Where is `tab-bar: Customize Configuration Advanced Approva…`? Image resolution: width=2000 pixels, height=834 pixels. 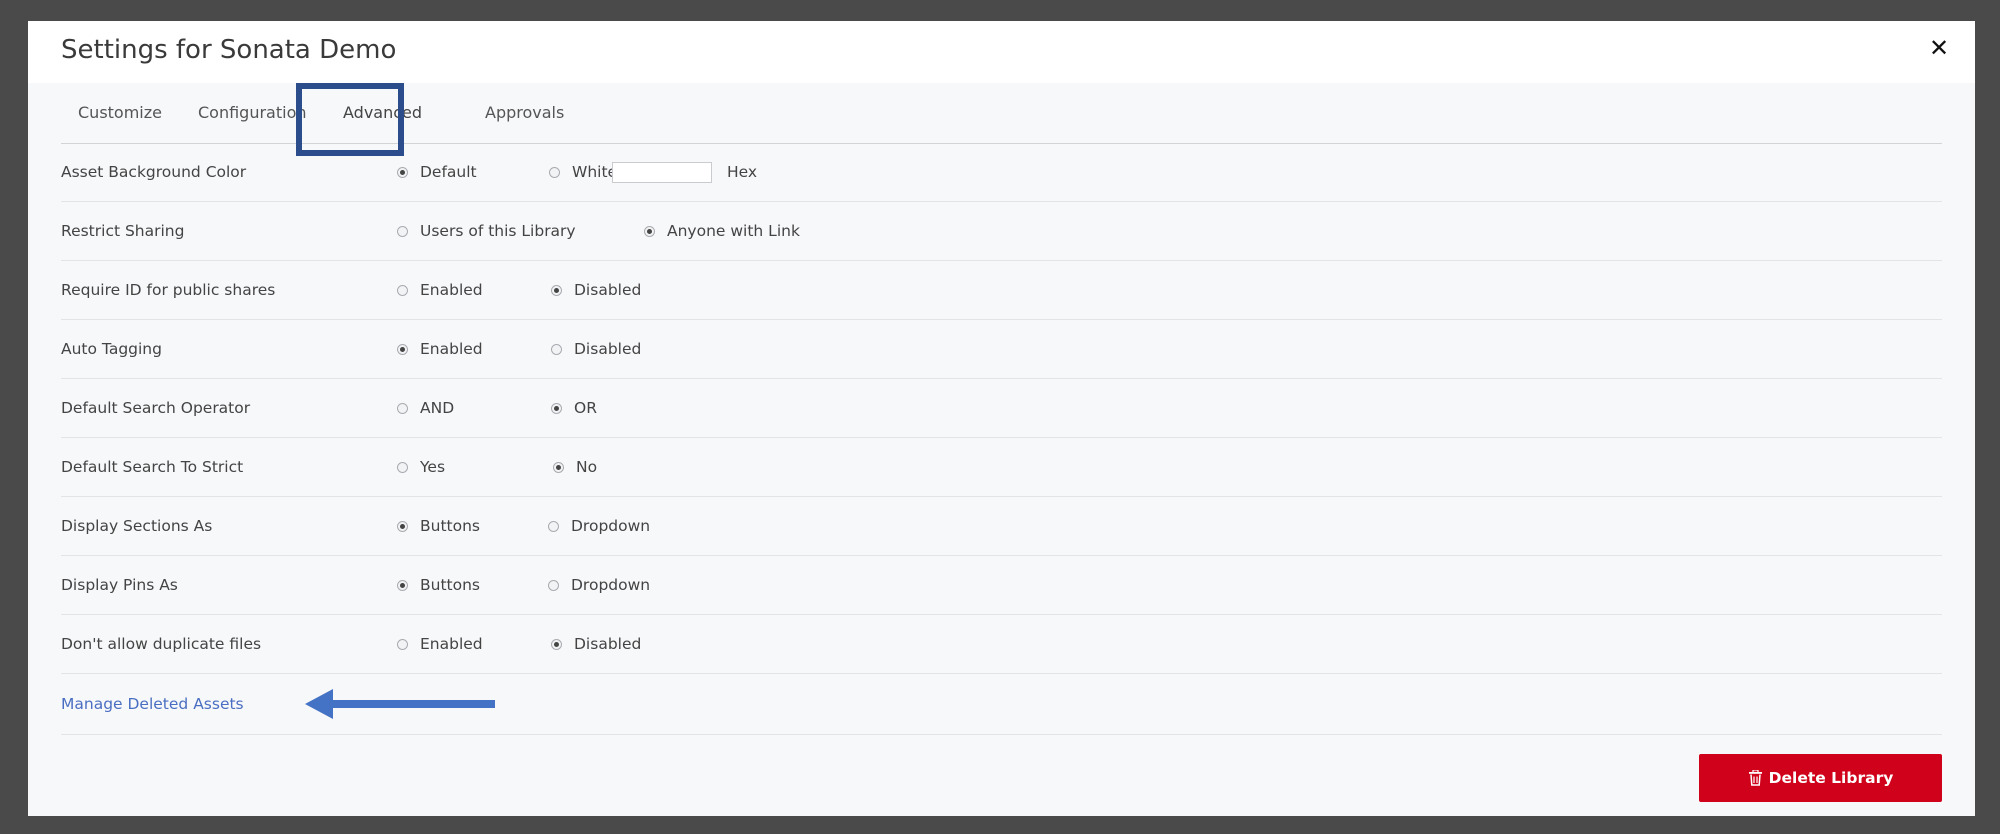 tab-bar: Customize Configuration Advanced Approva… is located at coordinates (1001, 113).